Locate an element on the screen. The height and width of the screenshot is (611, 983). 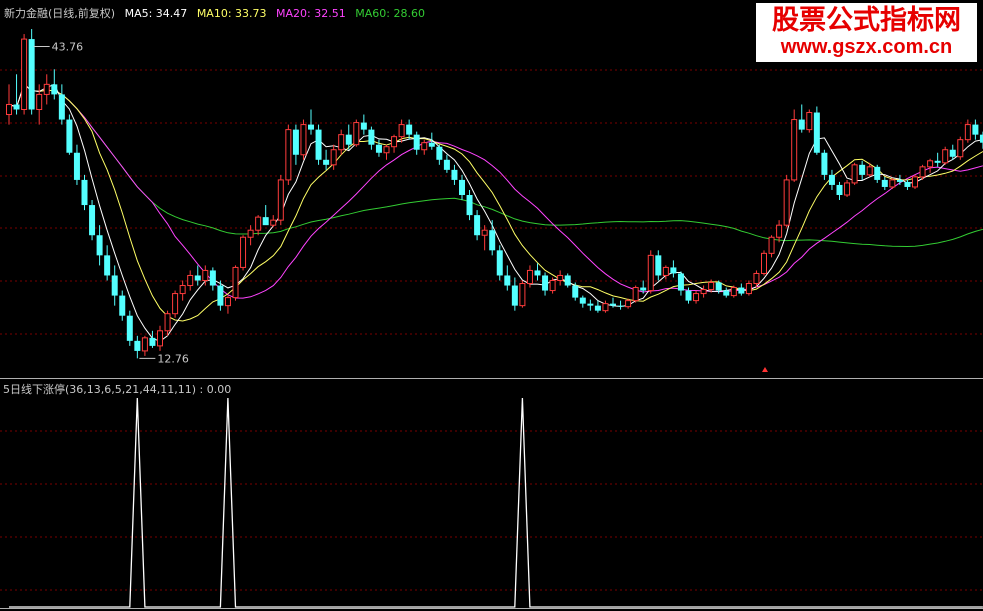
legend-ma60: MA60: 28.60 is located at coordinates (390, 13).